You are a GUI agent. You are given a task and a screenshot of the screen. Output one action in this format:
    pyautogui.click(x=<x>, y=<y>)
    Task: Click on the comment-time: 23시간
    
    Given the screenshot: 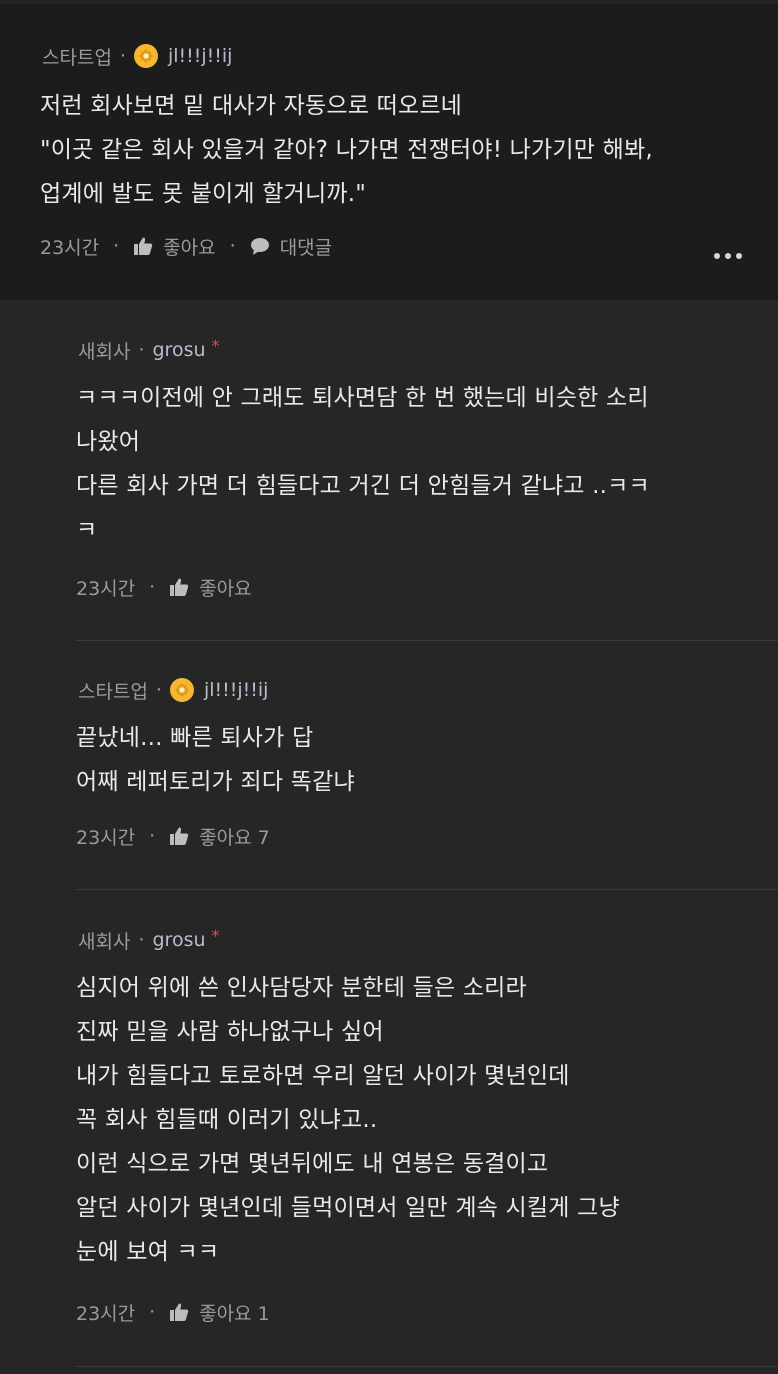 What is the action you would take?
    pyautogui.click(x=70, y=247)
    